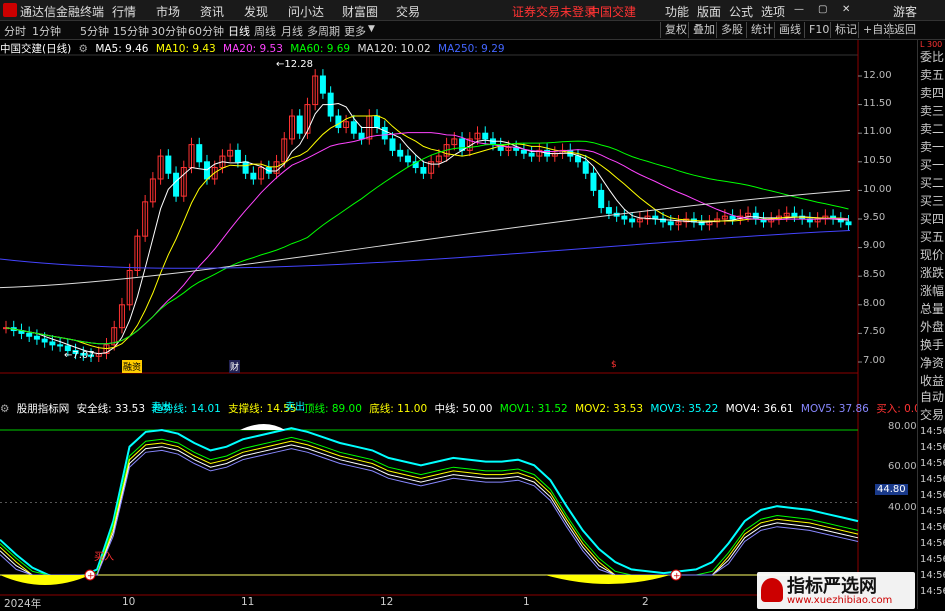 The height and width of the screenshot is (611, 945). I want to click on close-icon: ✕, so click(846, 9).